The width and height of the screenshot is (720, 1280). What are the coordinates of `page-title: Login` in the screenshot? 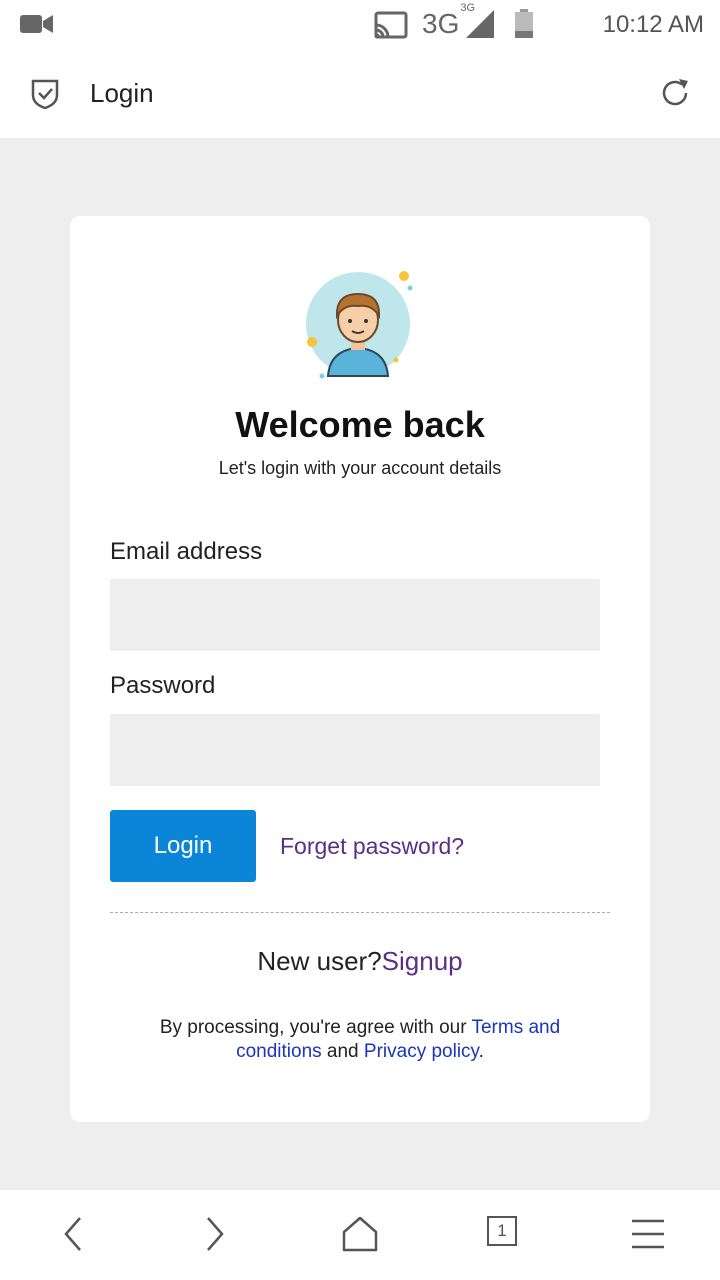 It's located at (122, 93).